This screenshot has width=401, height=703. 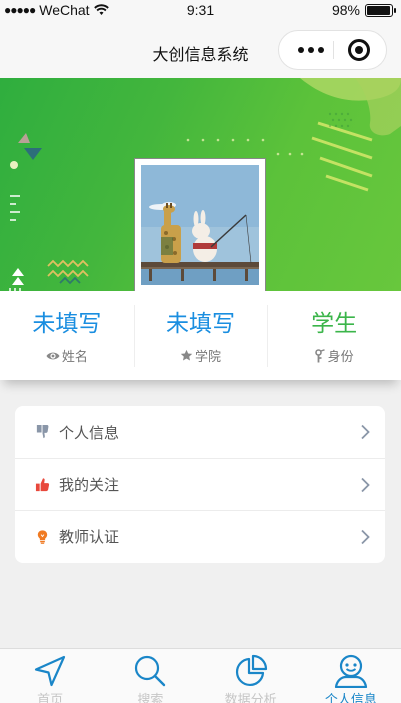 What do you see at coordinates (200, 11) in the screenshot?
I see `status-bar: ●●●●● WeChat 9:31 98%` at bounding box center [200, 11].